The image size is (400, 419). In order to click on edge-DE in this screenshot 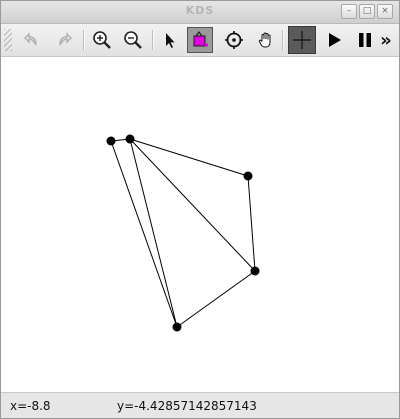, I will do `click(216, 299)`.